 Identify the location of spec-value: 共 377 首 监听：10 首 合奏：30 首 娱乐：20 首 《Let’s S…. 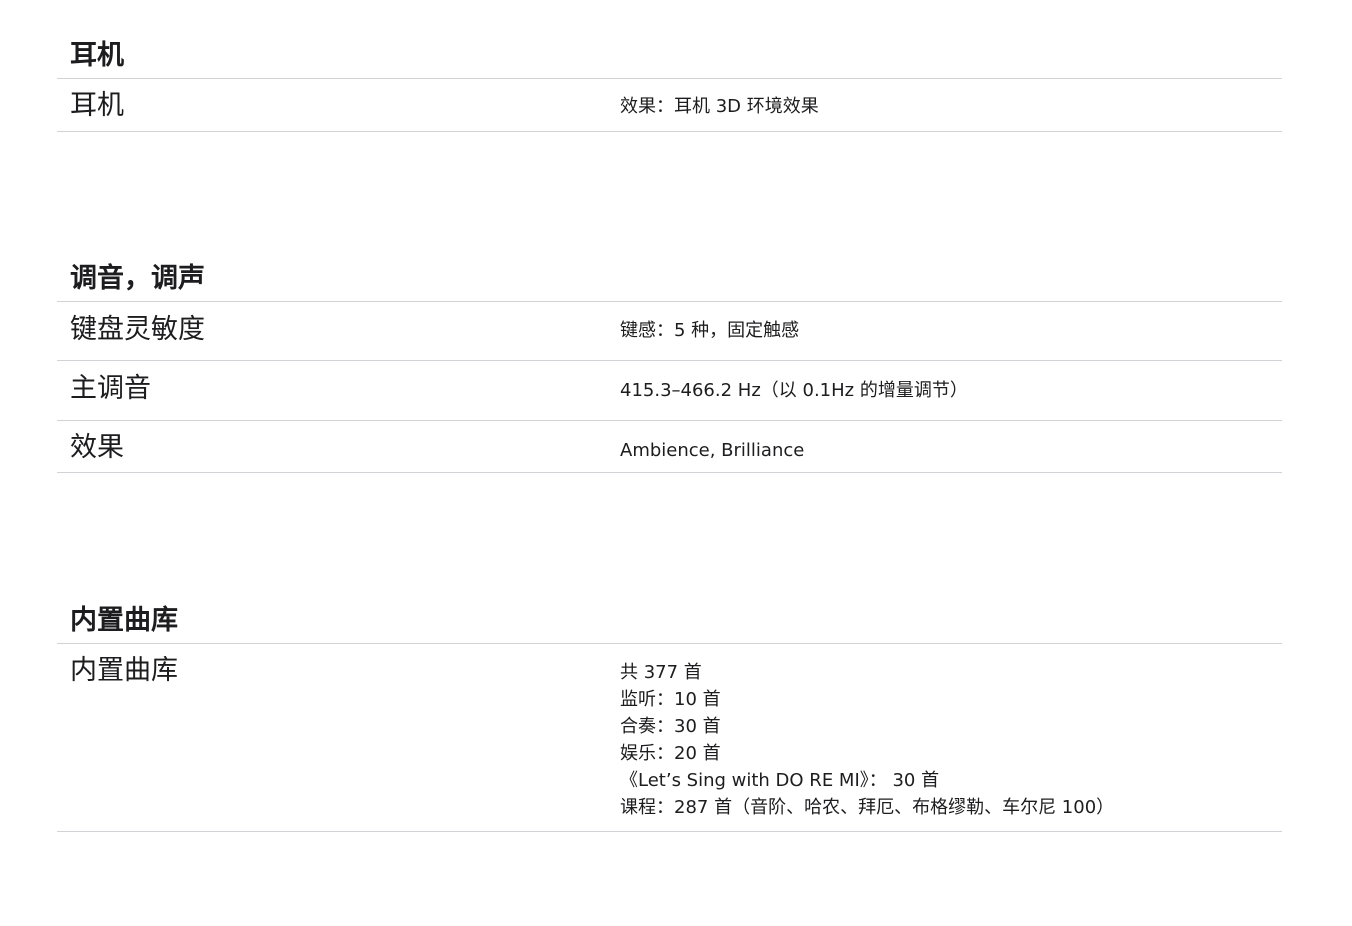
(867, 740).